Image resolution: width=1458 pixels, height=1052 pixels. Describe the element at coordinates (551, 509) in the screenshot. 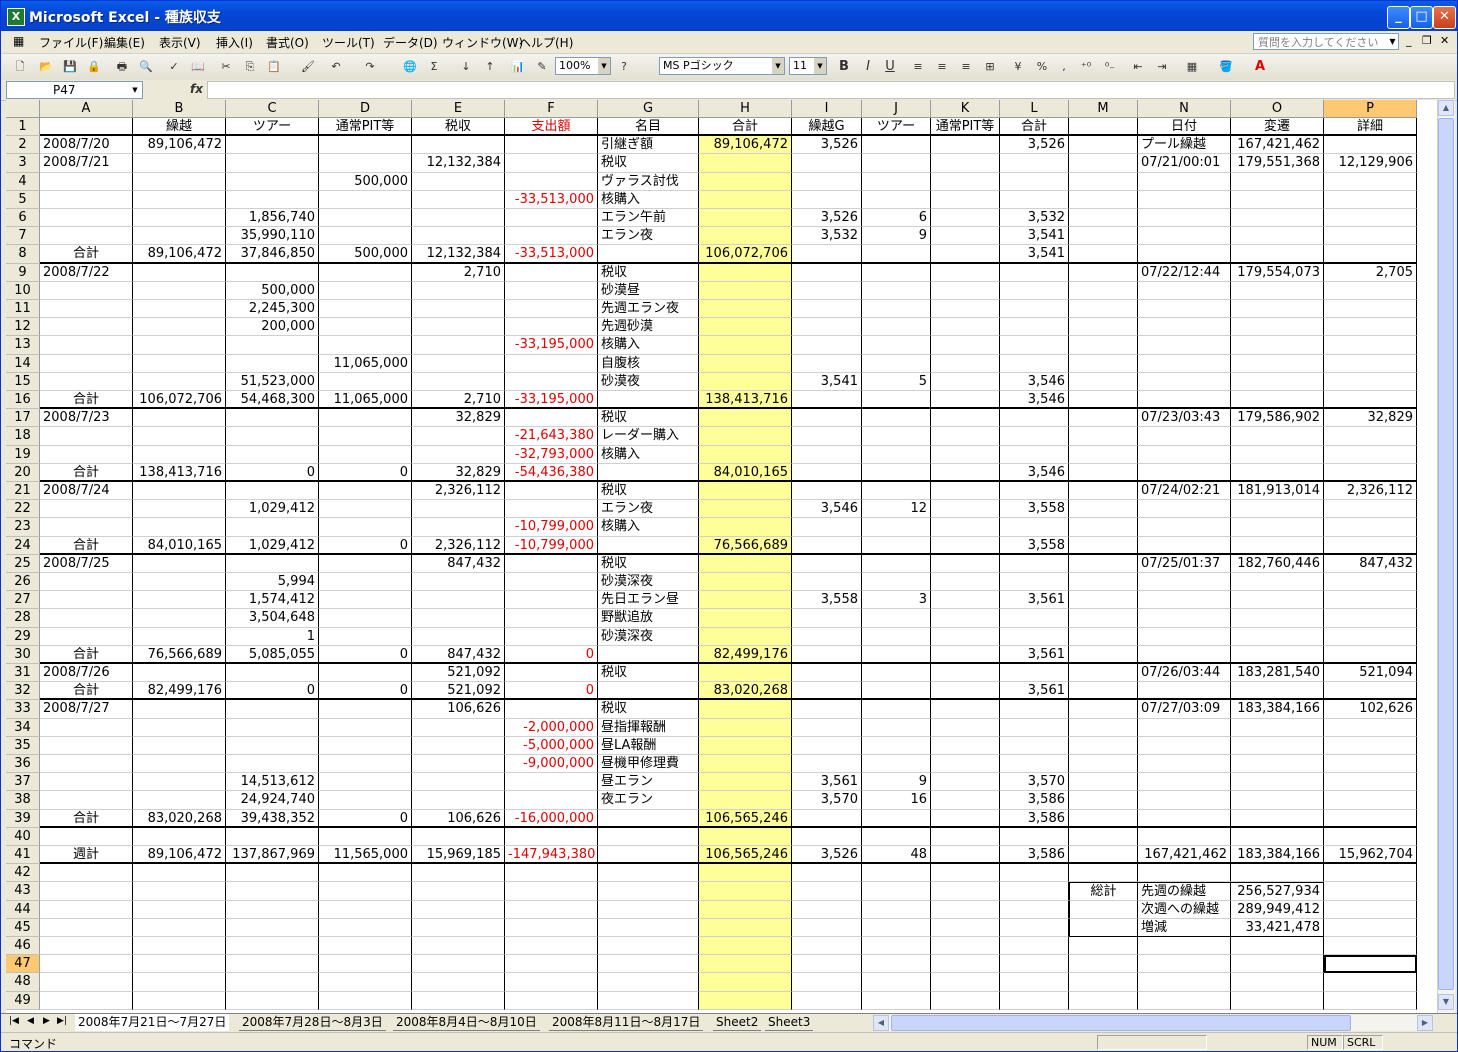

I see `cell-F22` at that location.